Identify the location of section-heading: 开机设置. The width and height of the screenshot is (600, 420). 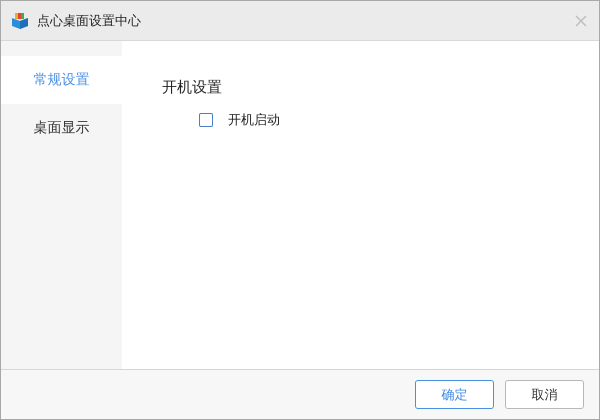
(192, 87).